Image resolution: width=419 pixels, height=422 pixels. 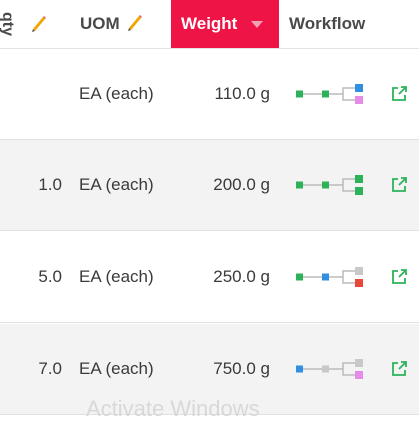 I want to click on column-header-uom: UOM, so click(x=111, y=24).